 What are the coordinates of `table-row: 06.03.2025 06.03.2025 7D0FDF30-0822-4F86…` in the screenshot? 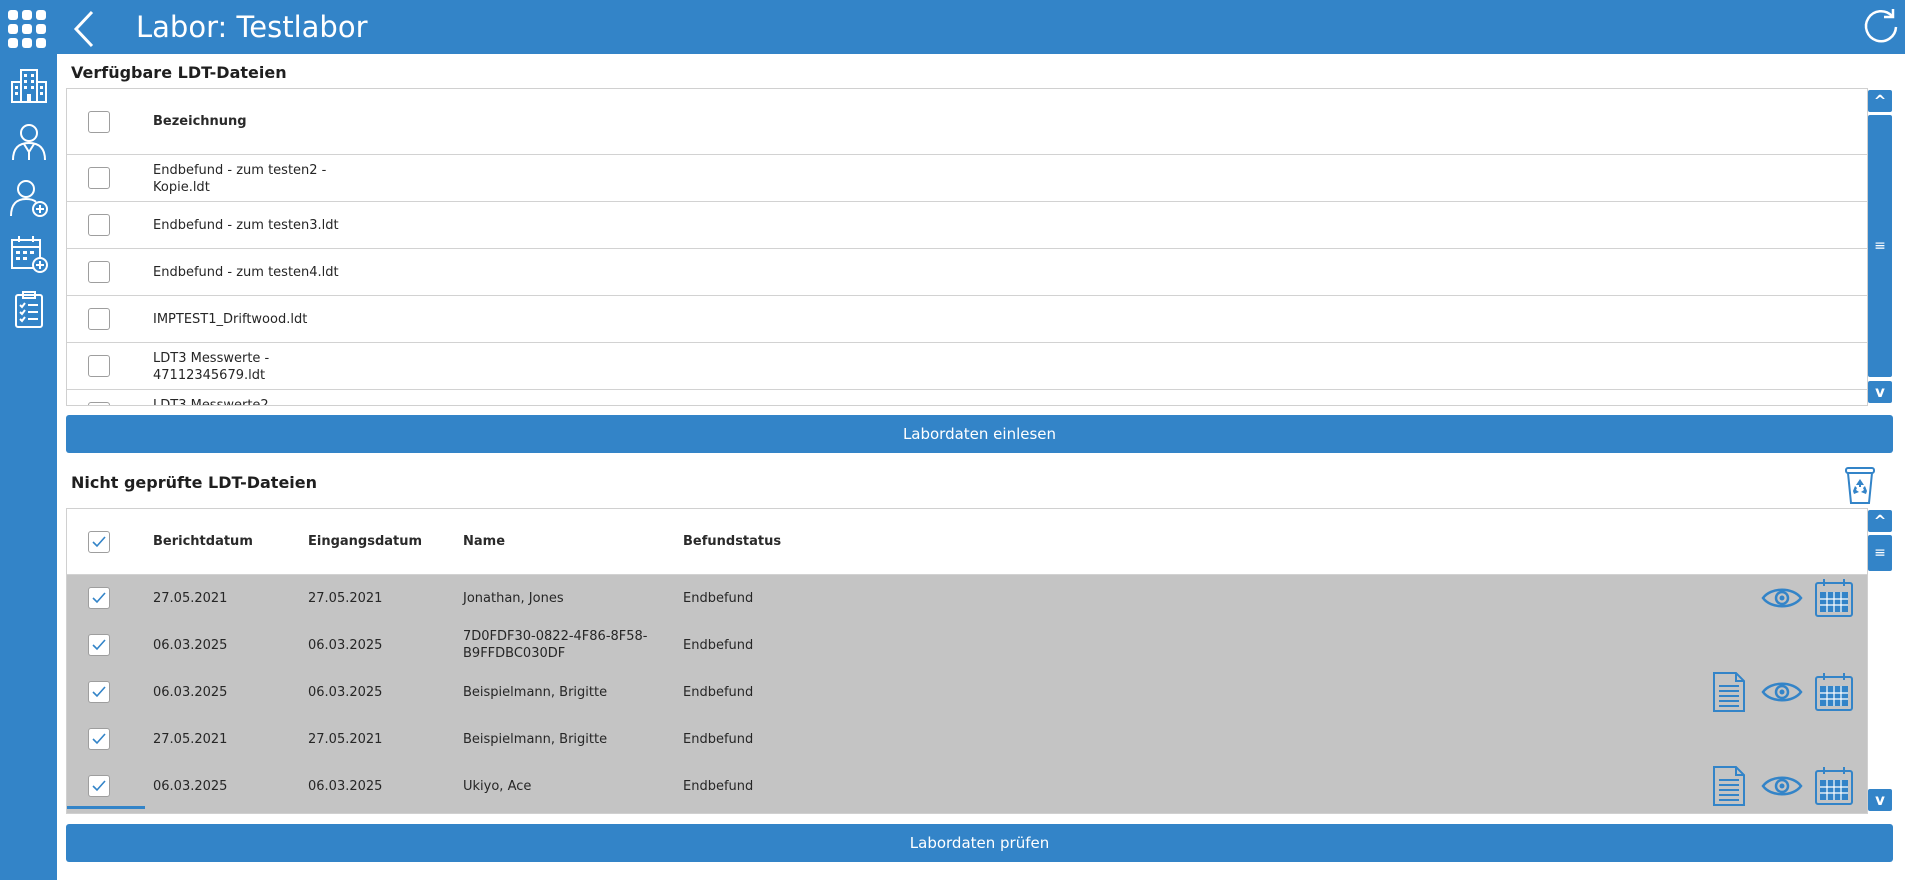 It's located at (967, 645).